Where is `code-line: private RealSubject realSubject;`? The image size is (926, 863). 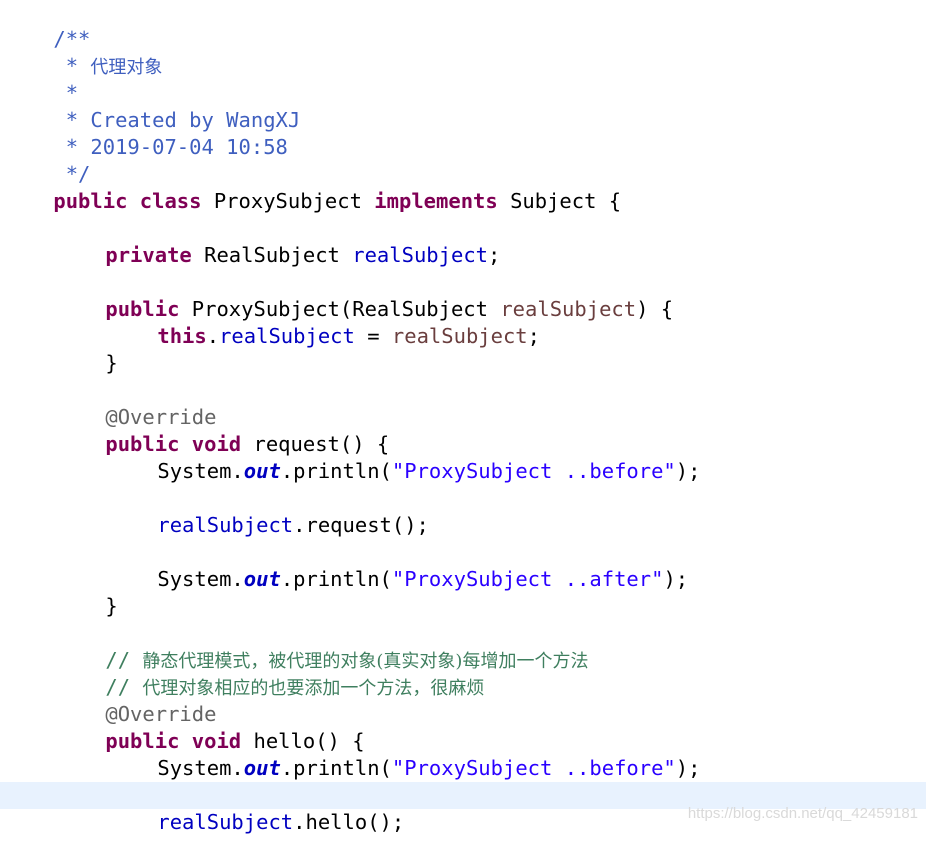 code-line: private RealSubject realSubject; is located at coordinates (463, 241).